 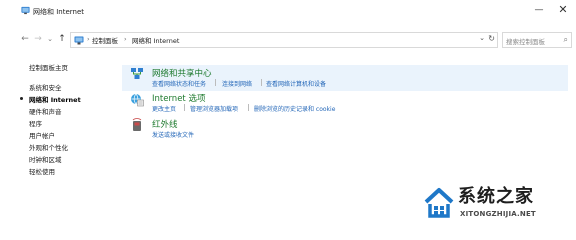 What do you see at coordinates (539, 10) in the screenshot?
I see `minimize-button: —` at bounding box center [539, 10].